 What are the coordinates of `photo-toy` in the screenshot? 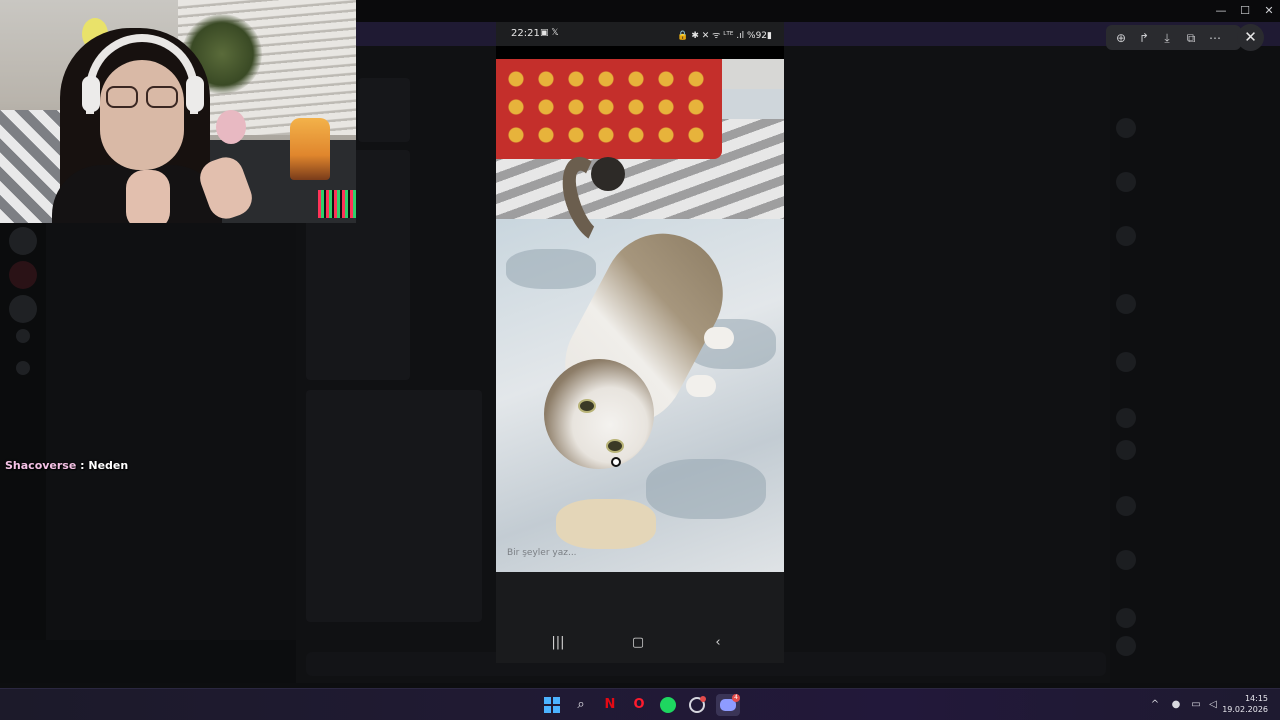 It's located at (606, 524).